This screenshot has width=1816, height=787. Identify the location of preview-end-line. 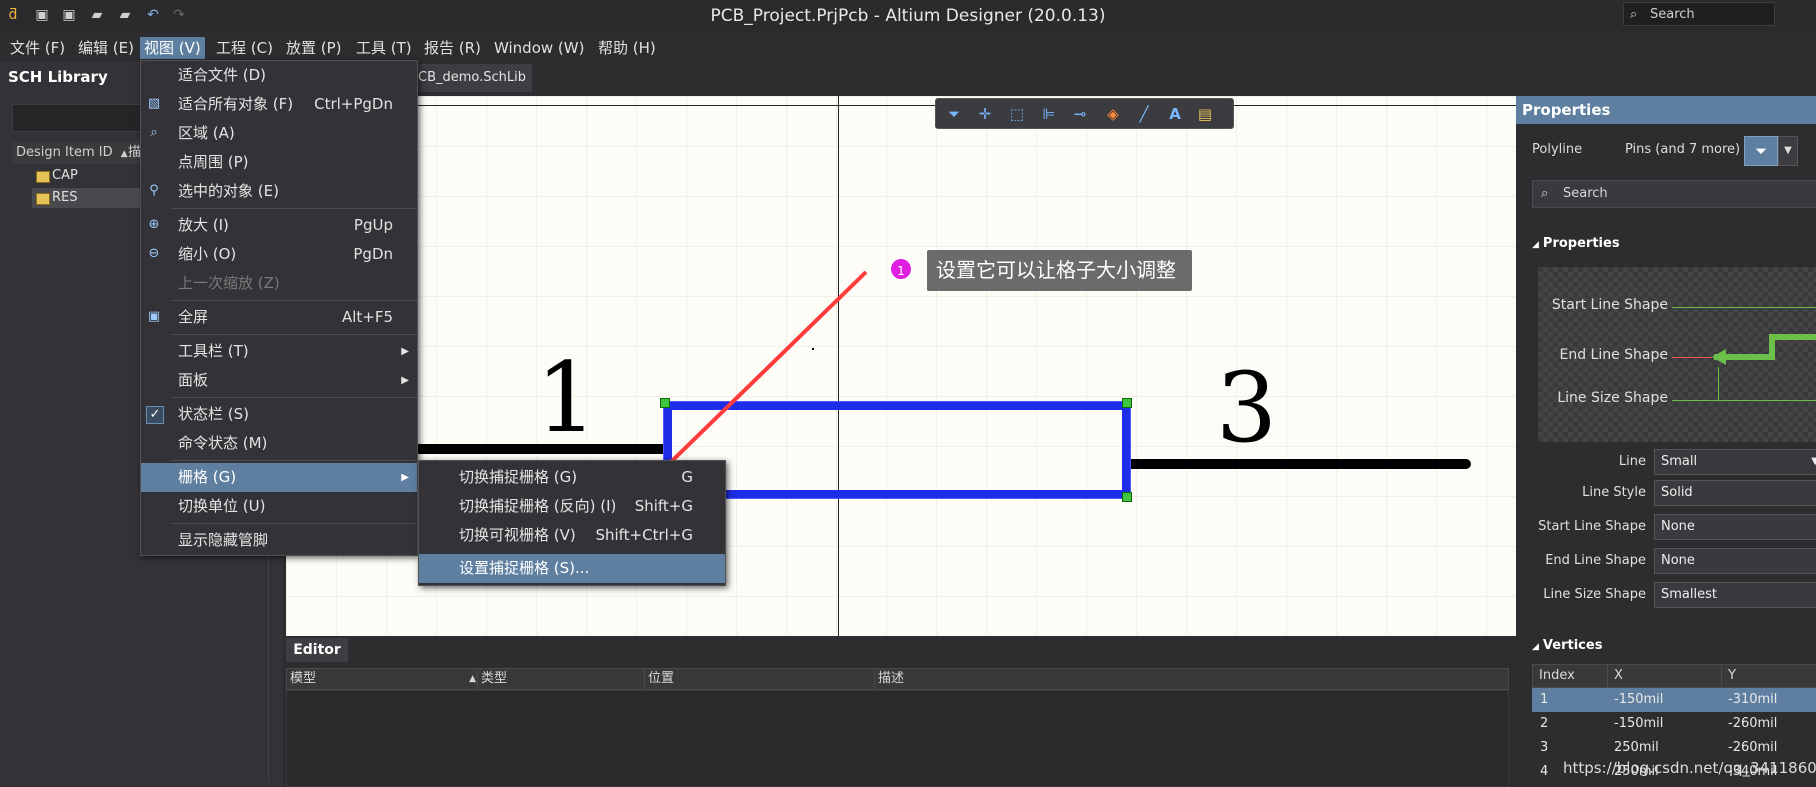
(1692, 357).